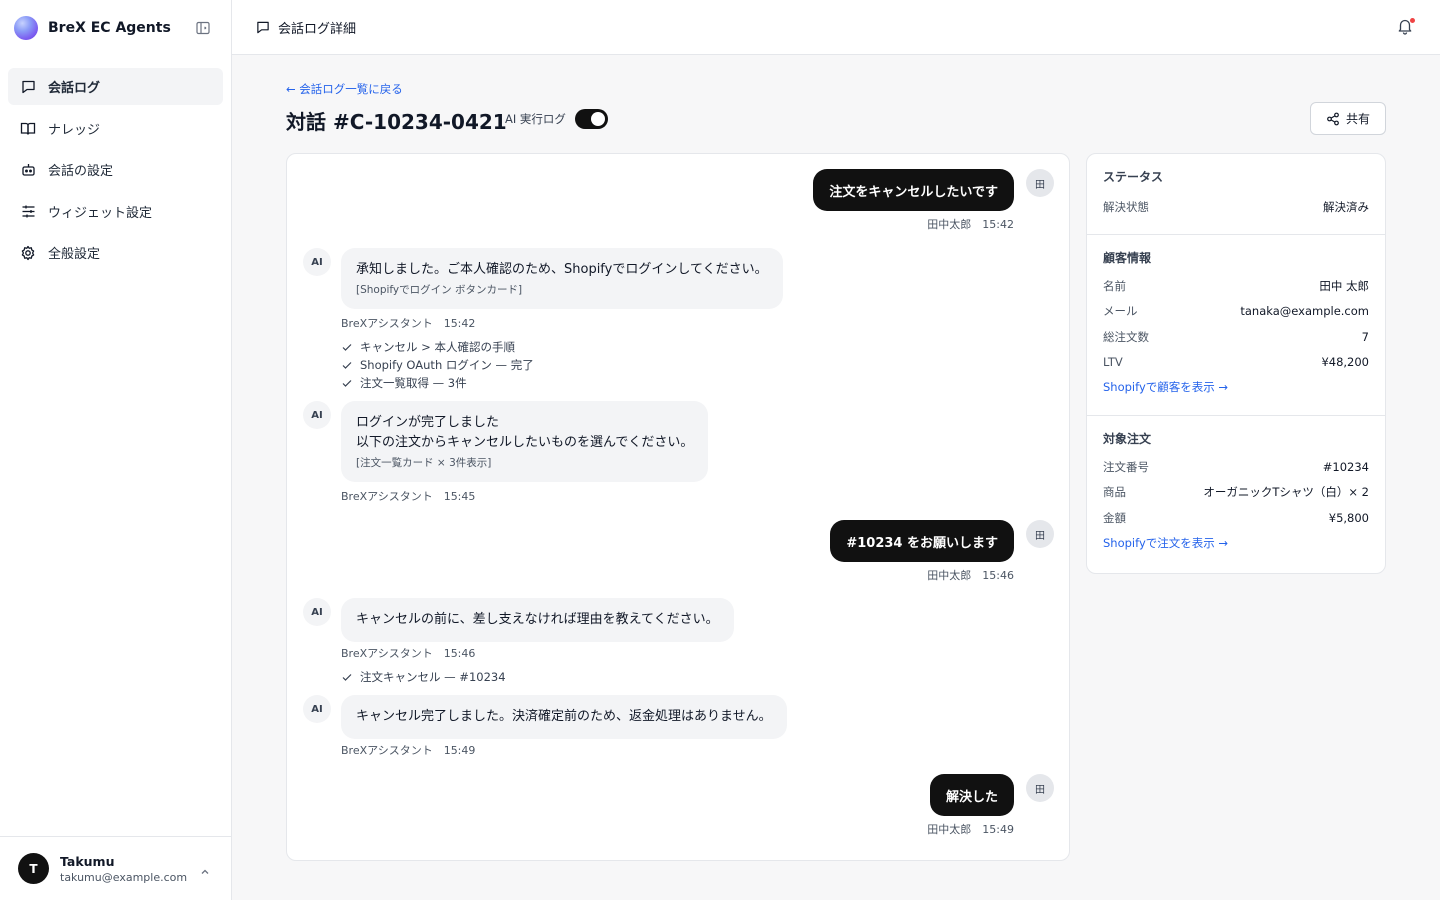 This screenshot has height=900, width=1440. Describe the element at coordinates (28, 211) in the screenshot. I see `sliders-icon` at that location.